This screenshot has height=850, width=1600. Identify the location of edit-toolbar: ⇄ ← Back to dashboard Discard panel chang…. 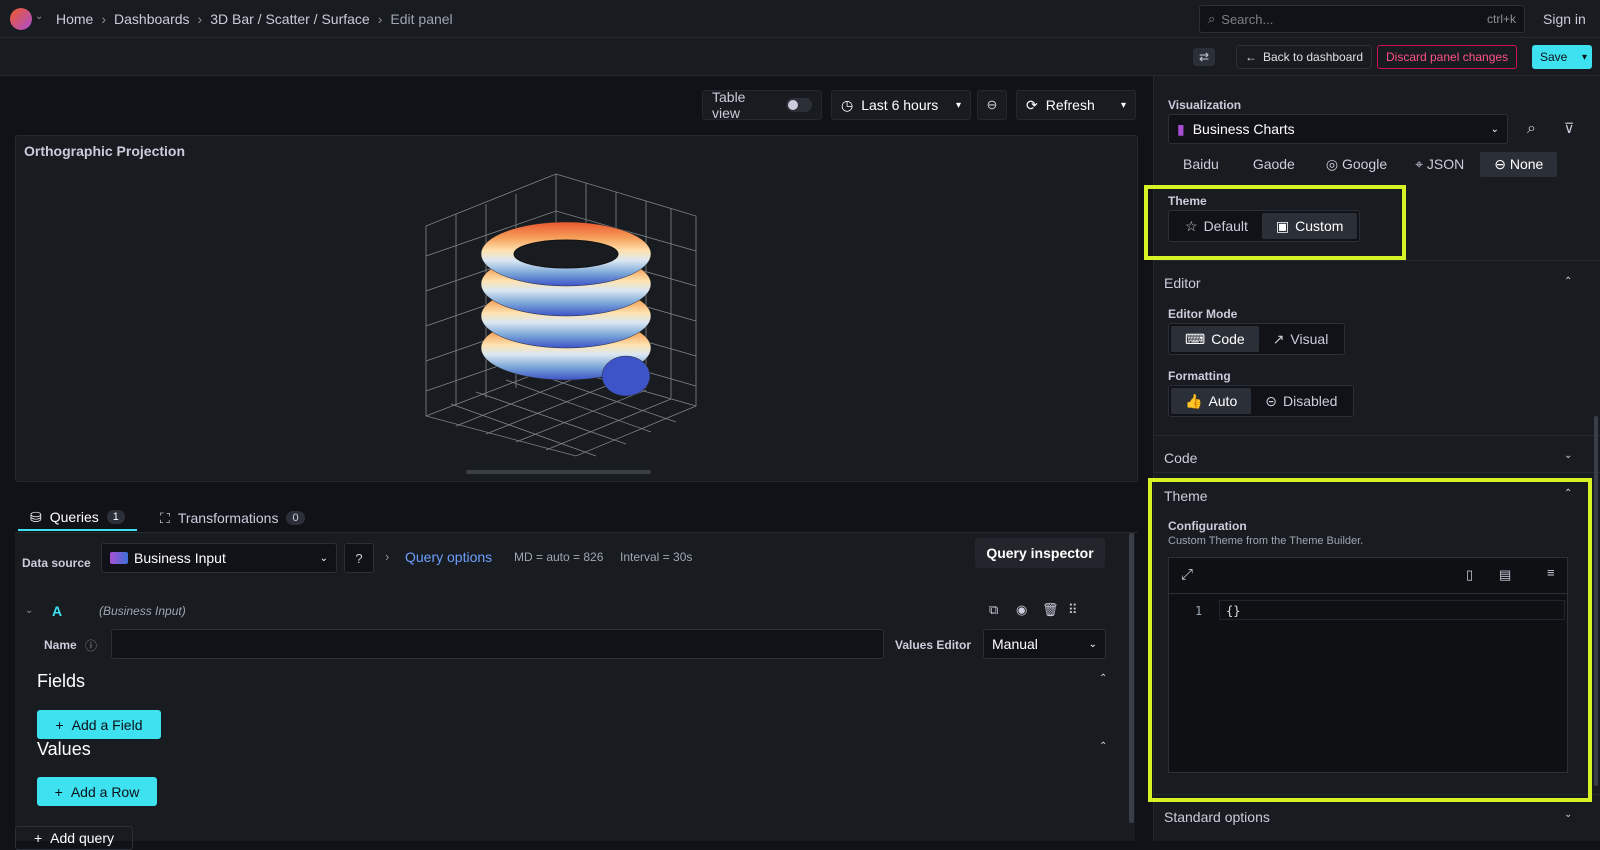
(800, 57).